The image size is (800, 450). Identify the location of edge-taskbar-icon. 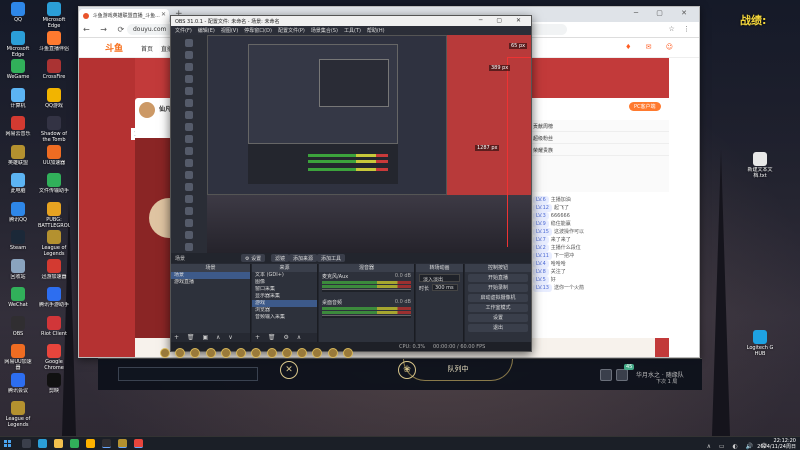
(42, 443).